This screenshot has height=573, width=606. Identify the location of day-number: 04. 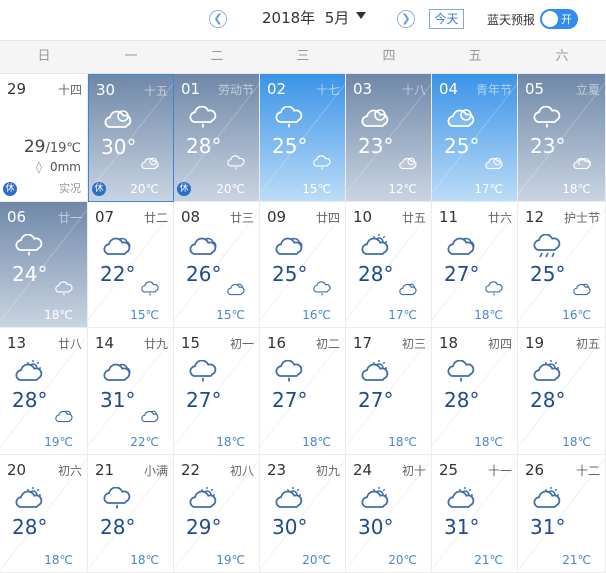
(449, 89).